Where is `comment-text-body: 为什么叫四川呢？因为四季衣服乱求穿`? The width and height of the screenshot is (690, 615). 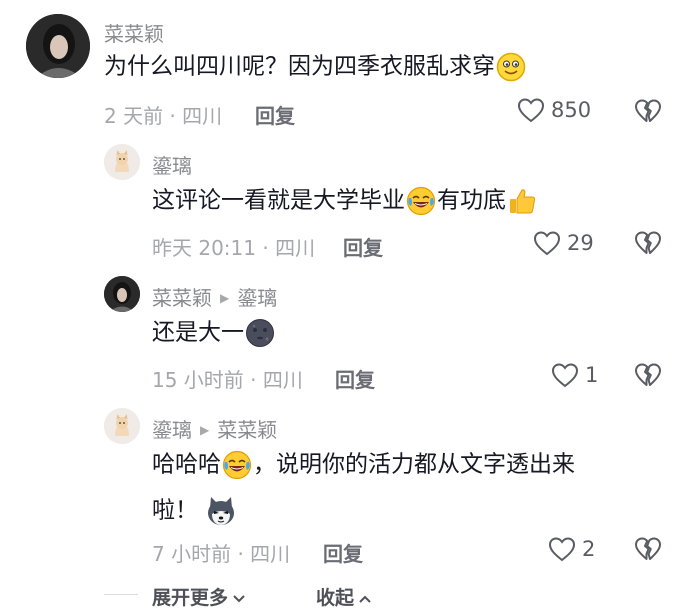
comment-text-body: 为什么叫四川呢？因为四季衣服乱求穿 is located at coordinates (299, 66).